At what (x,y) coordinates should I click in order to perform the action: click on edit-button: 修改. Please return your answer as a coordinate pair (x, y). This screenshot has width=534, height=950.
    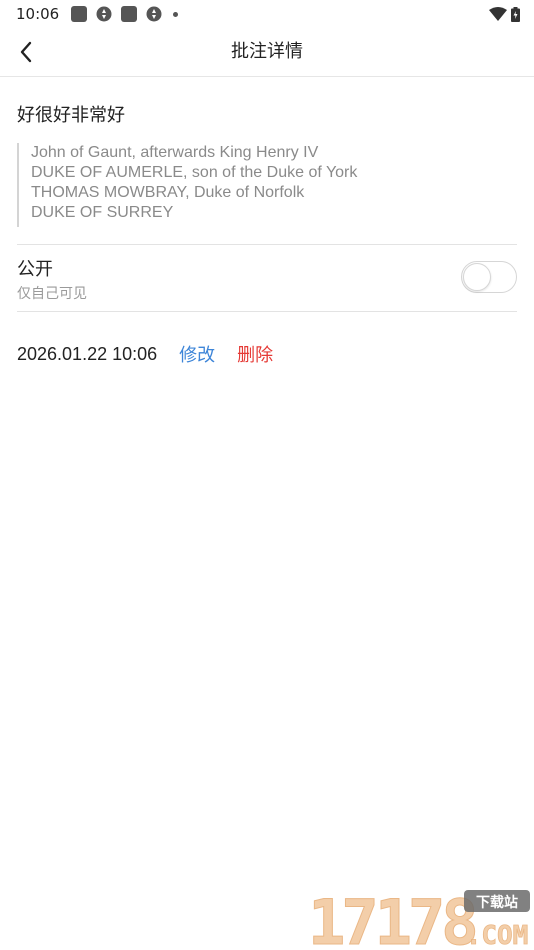
    Looking at the image, I should click on (197, 354).